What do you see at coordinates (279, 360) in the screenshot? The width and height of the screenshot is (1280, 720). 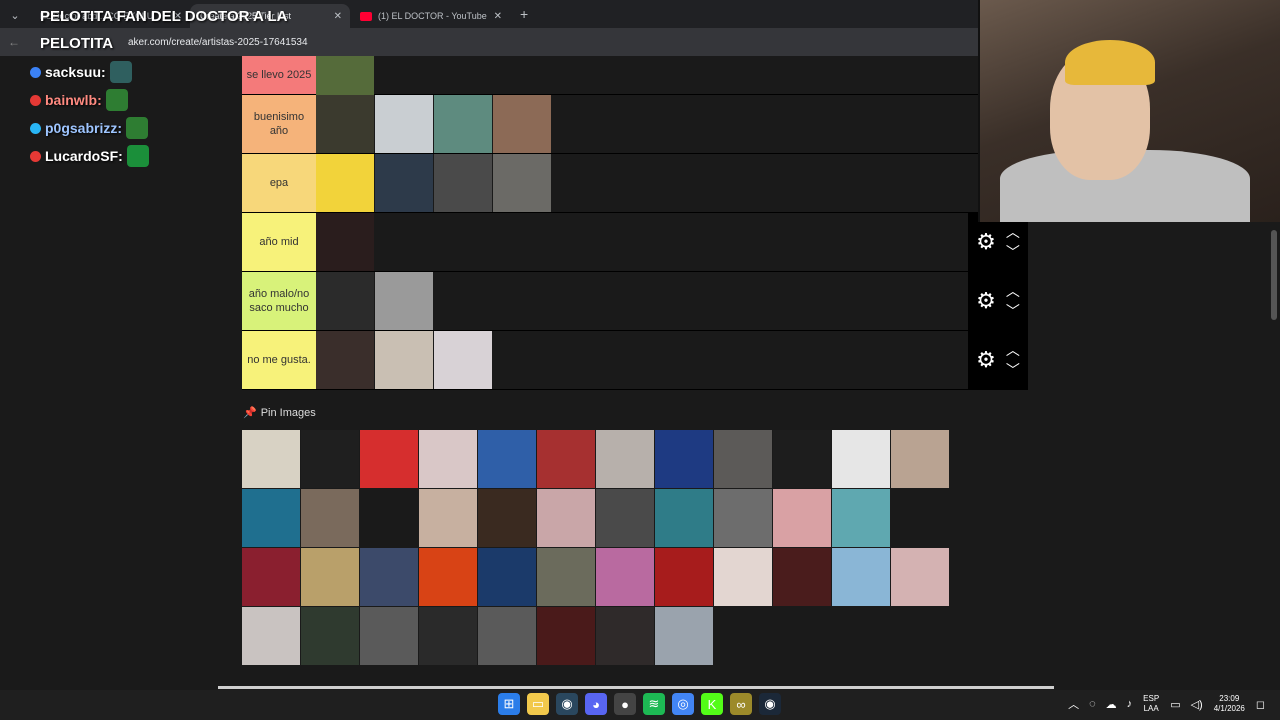 I see `tier-label: no me gusta.` at bounding box center [279, 360].